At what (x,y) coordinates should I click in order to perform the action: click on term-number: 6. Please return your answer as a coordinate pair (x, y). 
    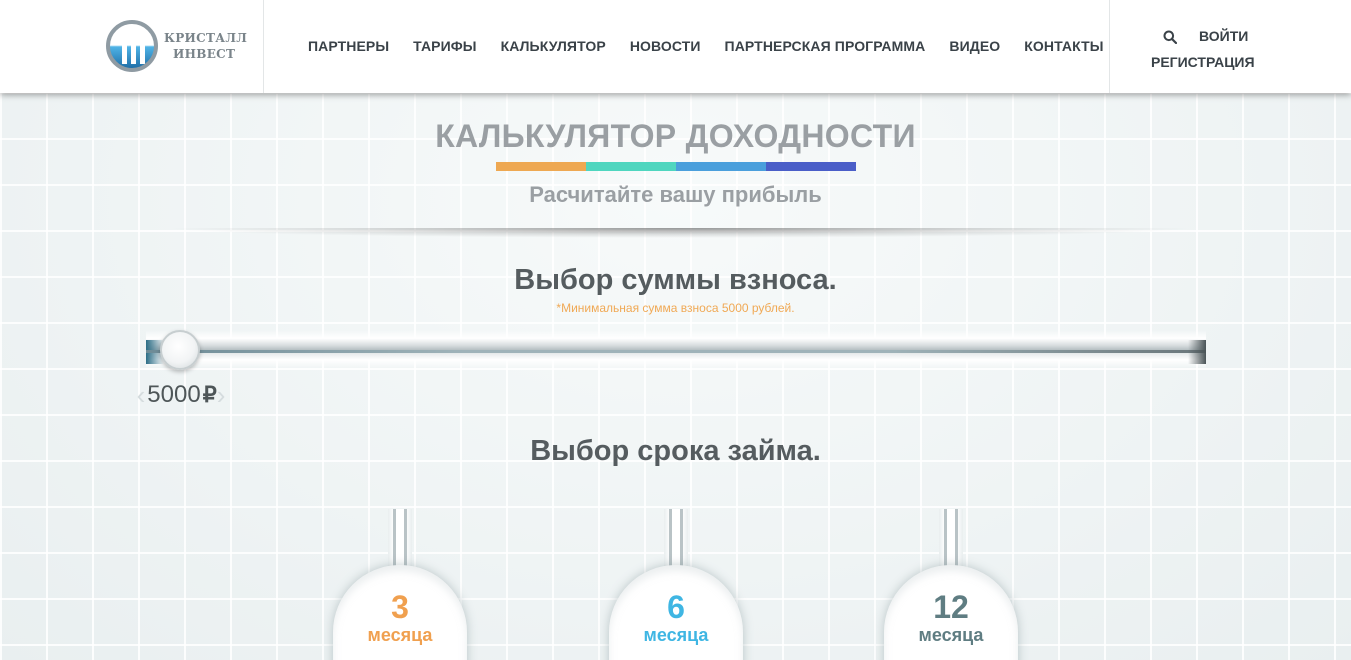
    Looking at the image, I should click on (676, 607).